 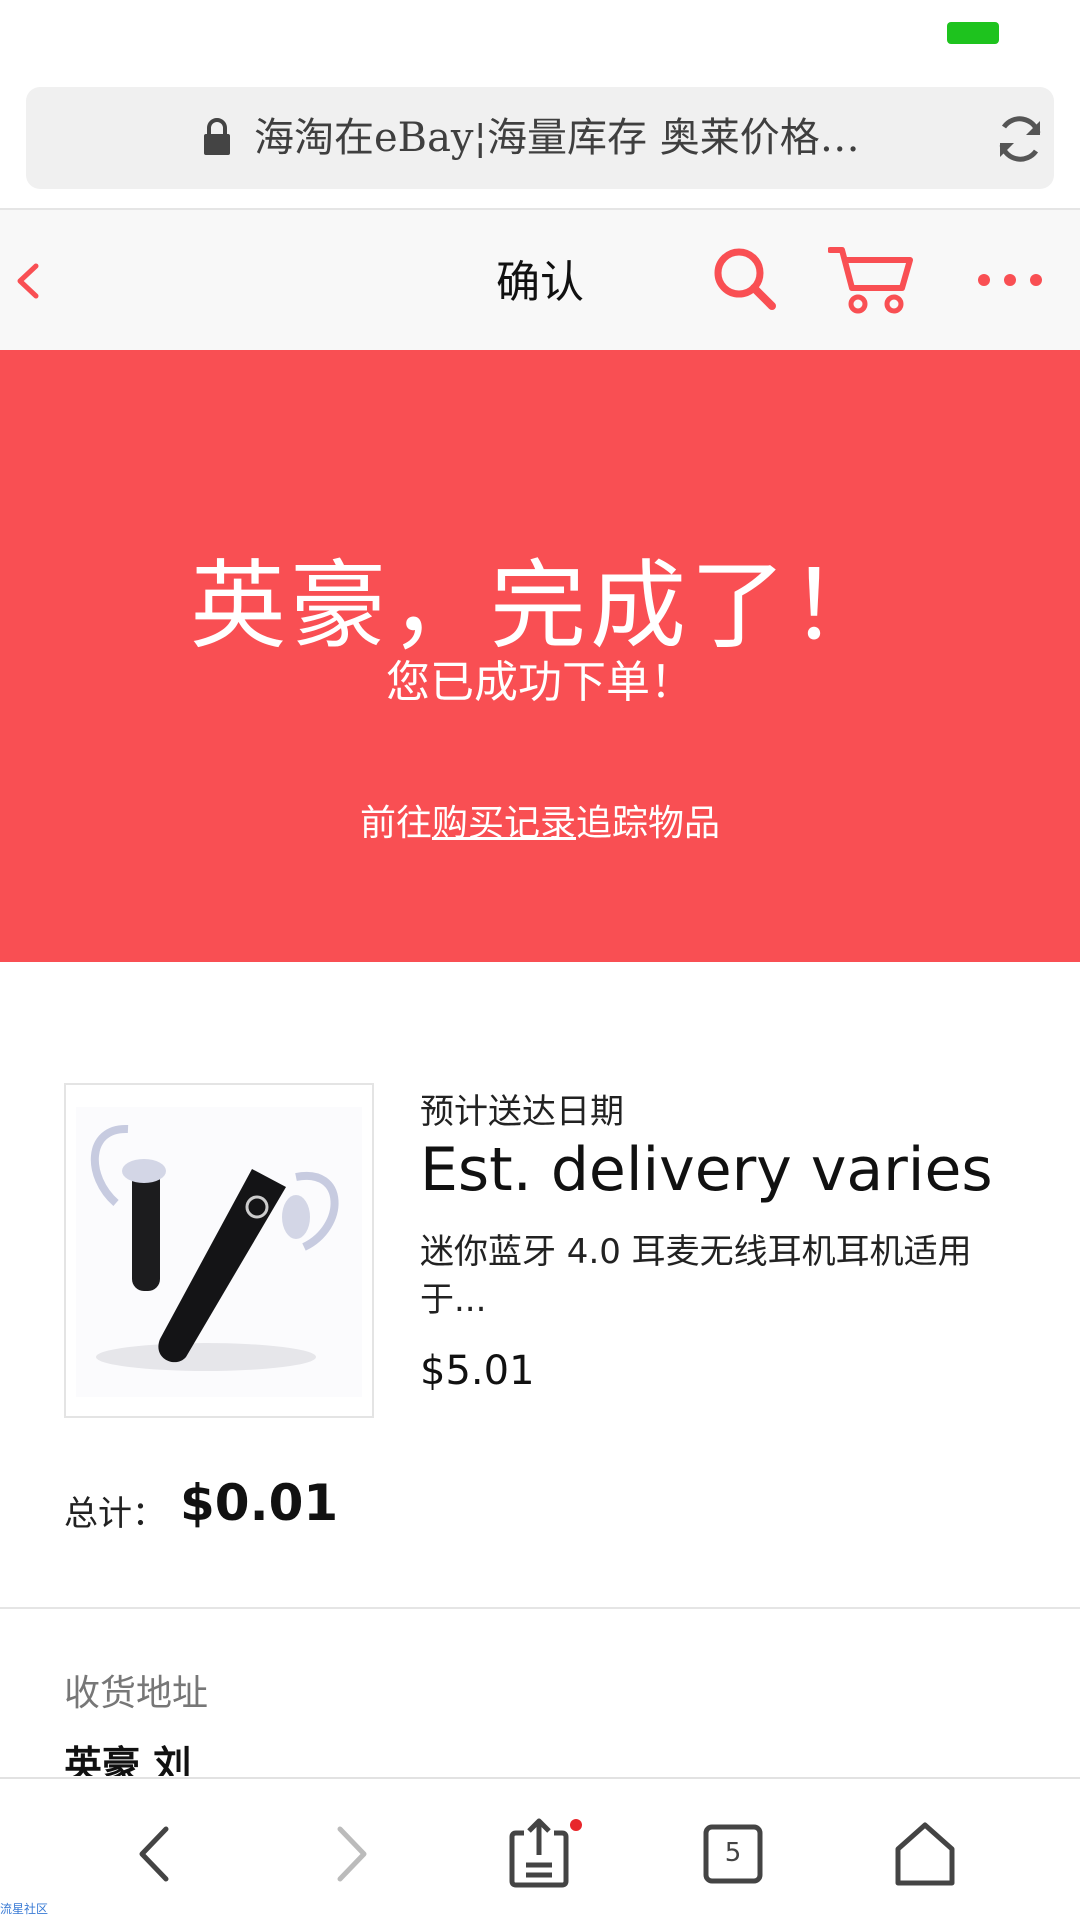 What do you see at coordinates (477, 1371) in the screenshot?
I see `item-price: $5.01` at bounding box center [477, 1371].